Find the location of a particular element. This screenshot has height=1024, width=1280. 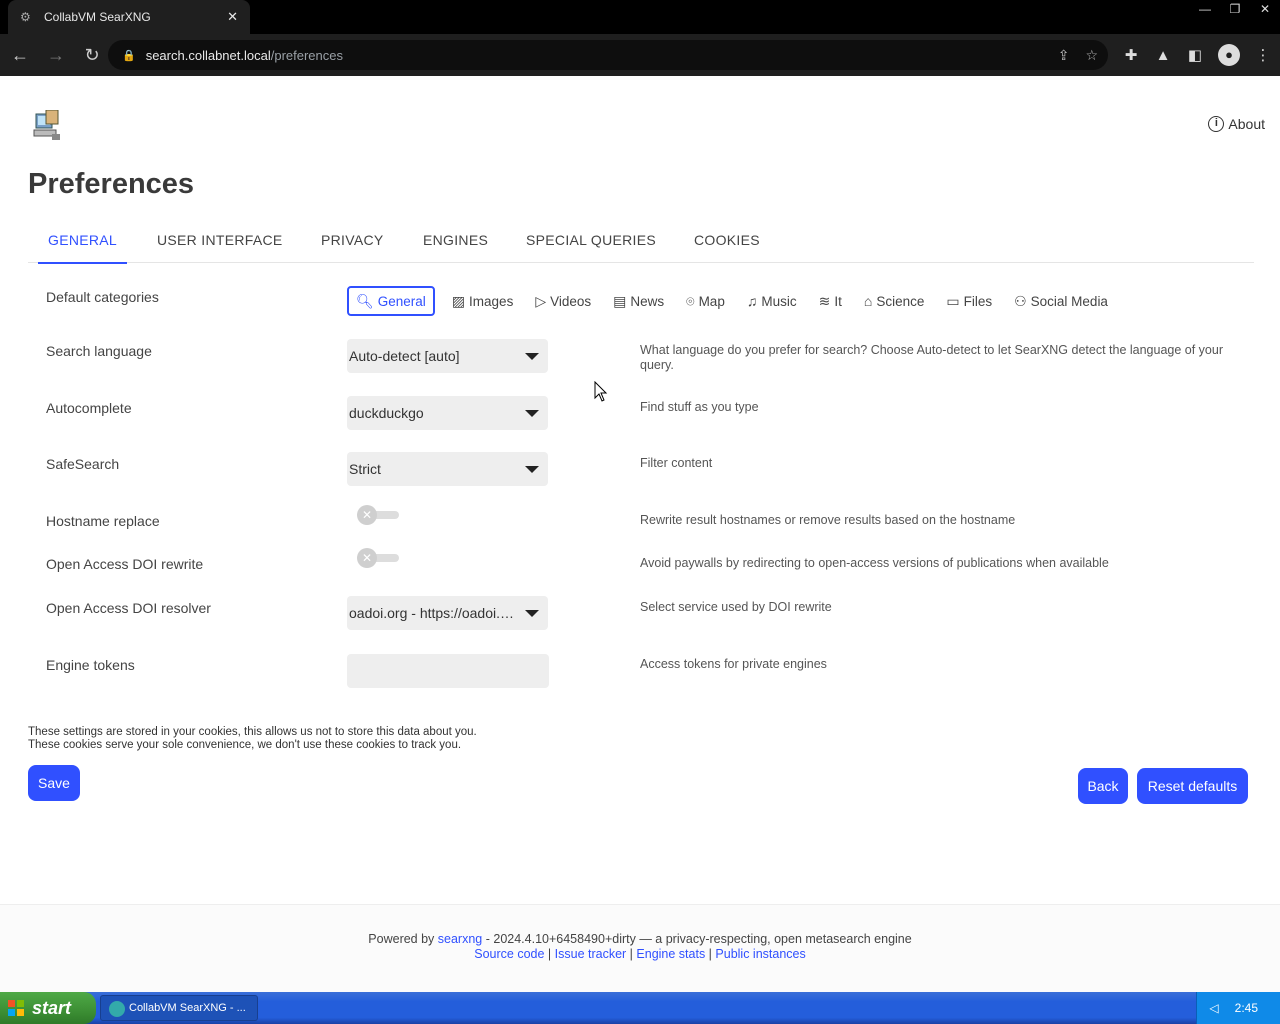

extensions-icon: ✚ is located at coordinates (1131, 55).